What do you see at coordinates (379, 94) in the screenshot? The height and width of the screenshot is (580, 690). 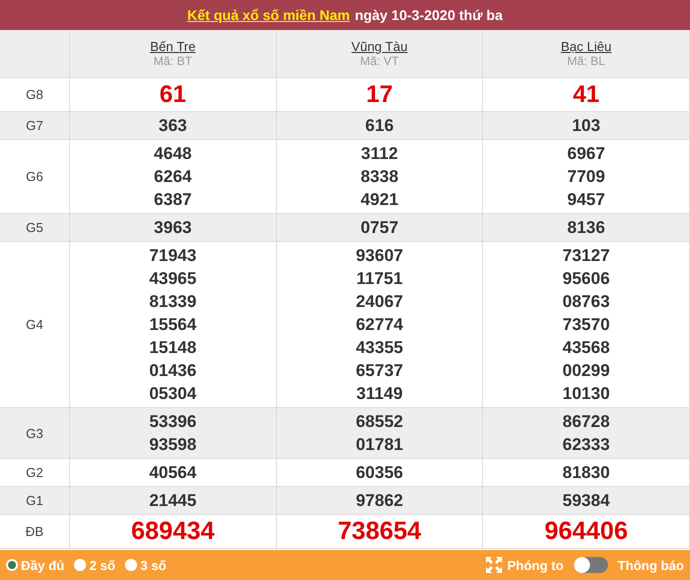 I see `result-number: 17` at bounding box center [379, 94].